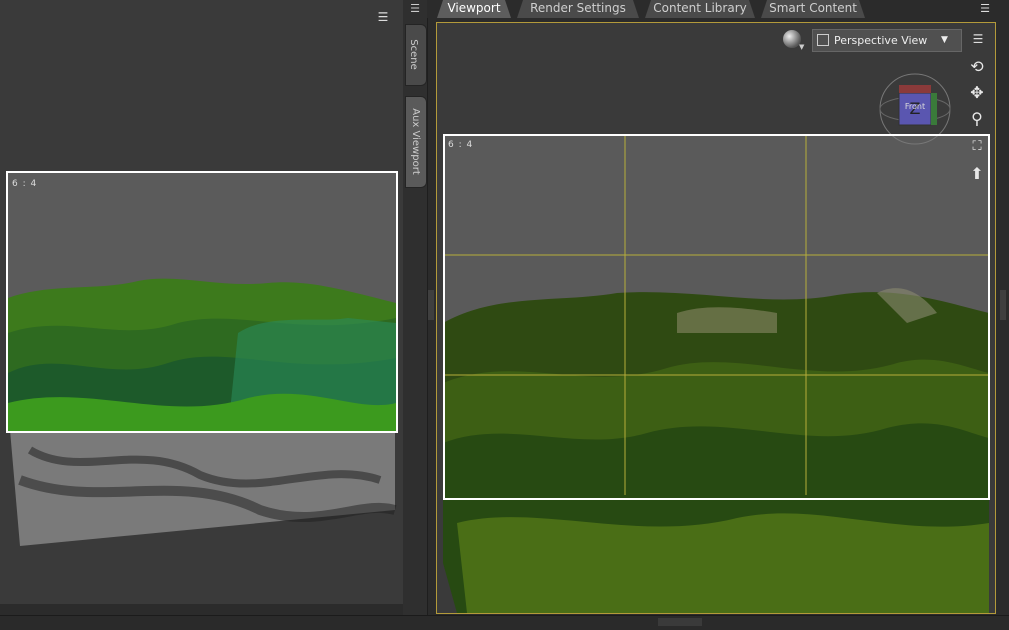  What do you see at coordinates (415, 9) in the screenshot?
I see `strip-menu-icon: ☰` at bounding box center [415, 9].